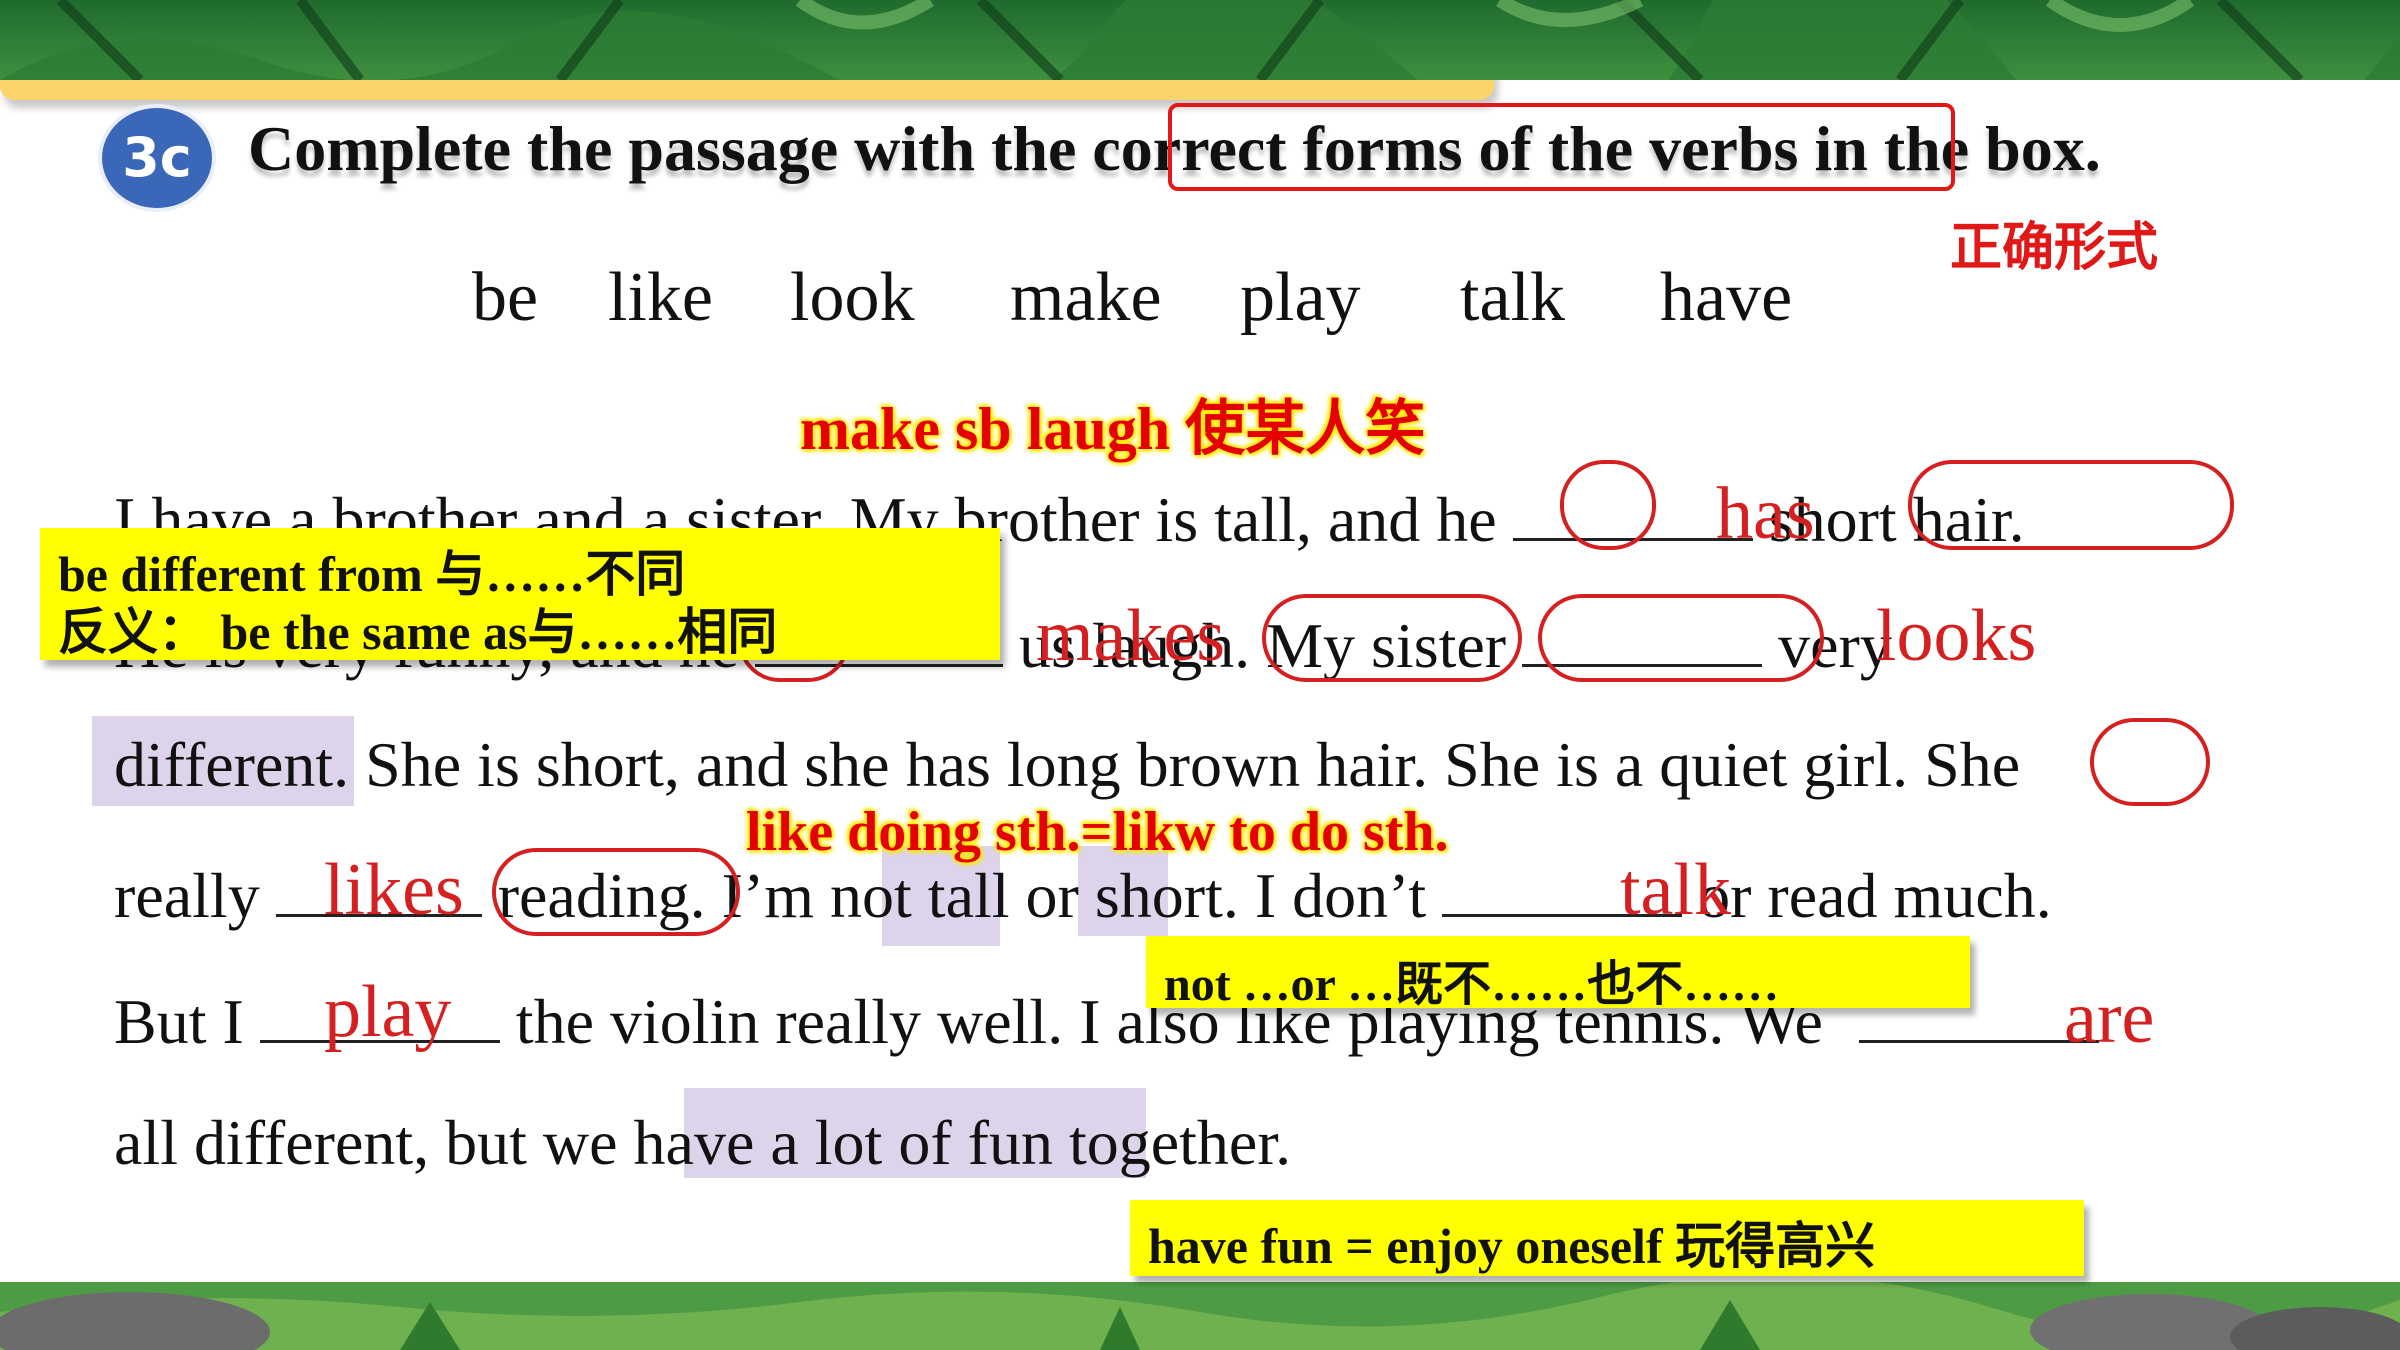  What do you see at coordinates (2109, 1018) in the screenshot?
I see `answer-are: are` at bounding box center [2109, 1018].